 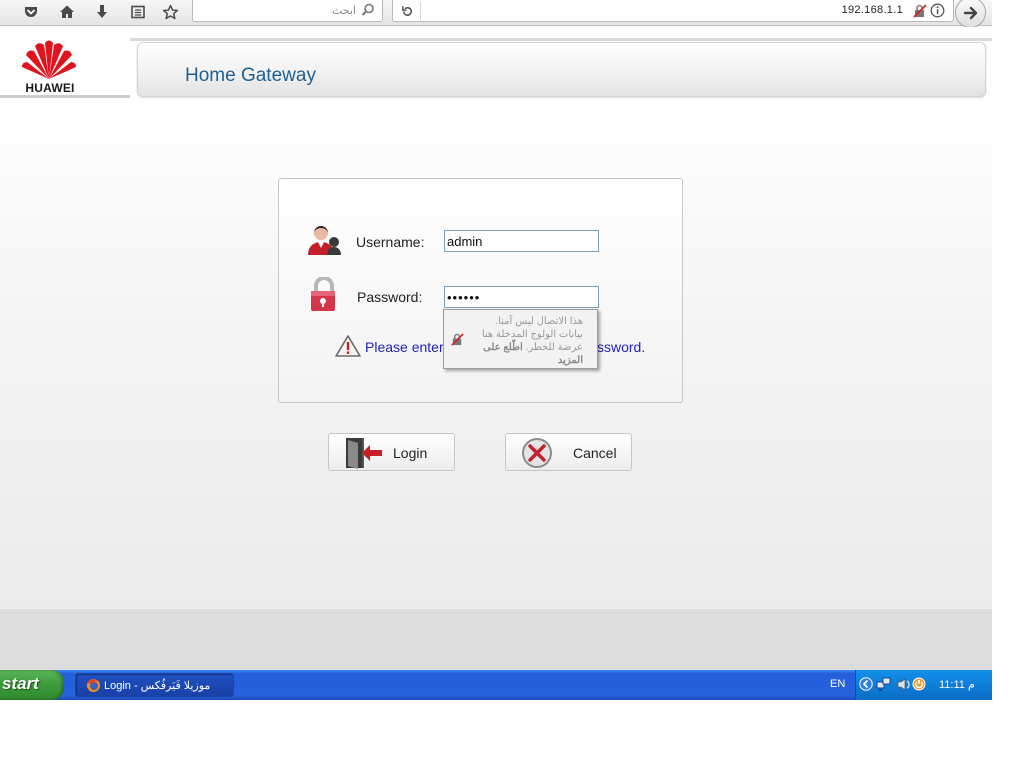 I want to click on download-arrow-icon, so click(x=102, y=11).